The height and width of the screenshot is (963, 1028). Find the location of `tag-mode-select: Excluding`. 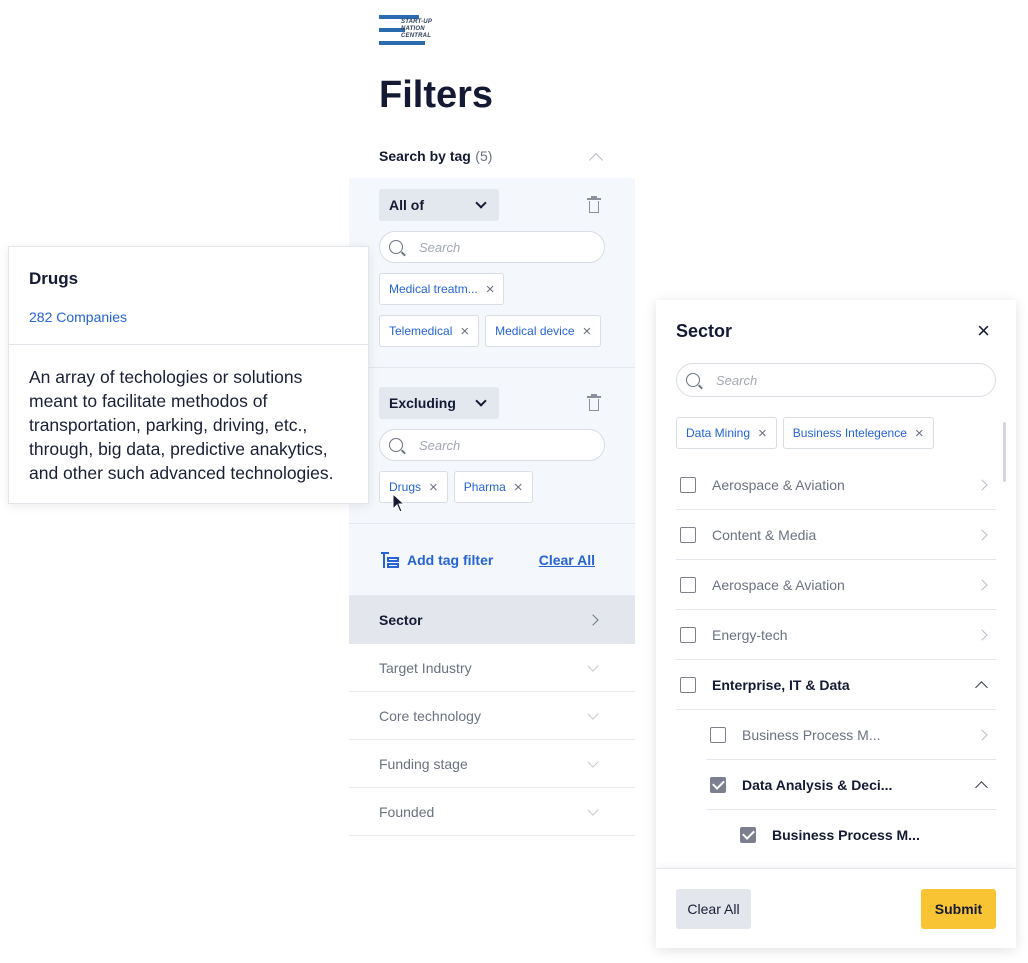

tag-mode-select: Excluding is located at coordinates (439, 403).